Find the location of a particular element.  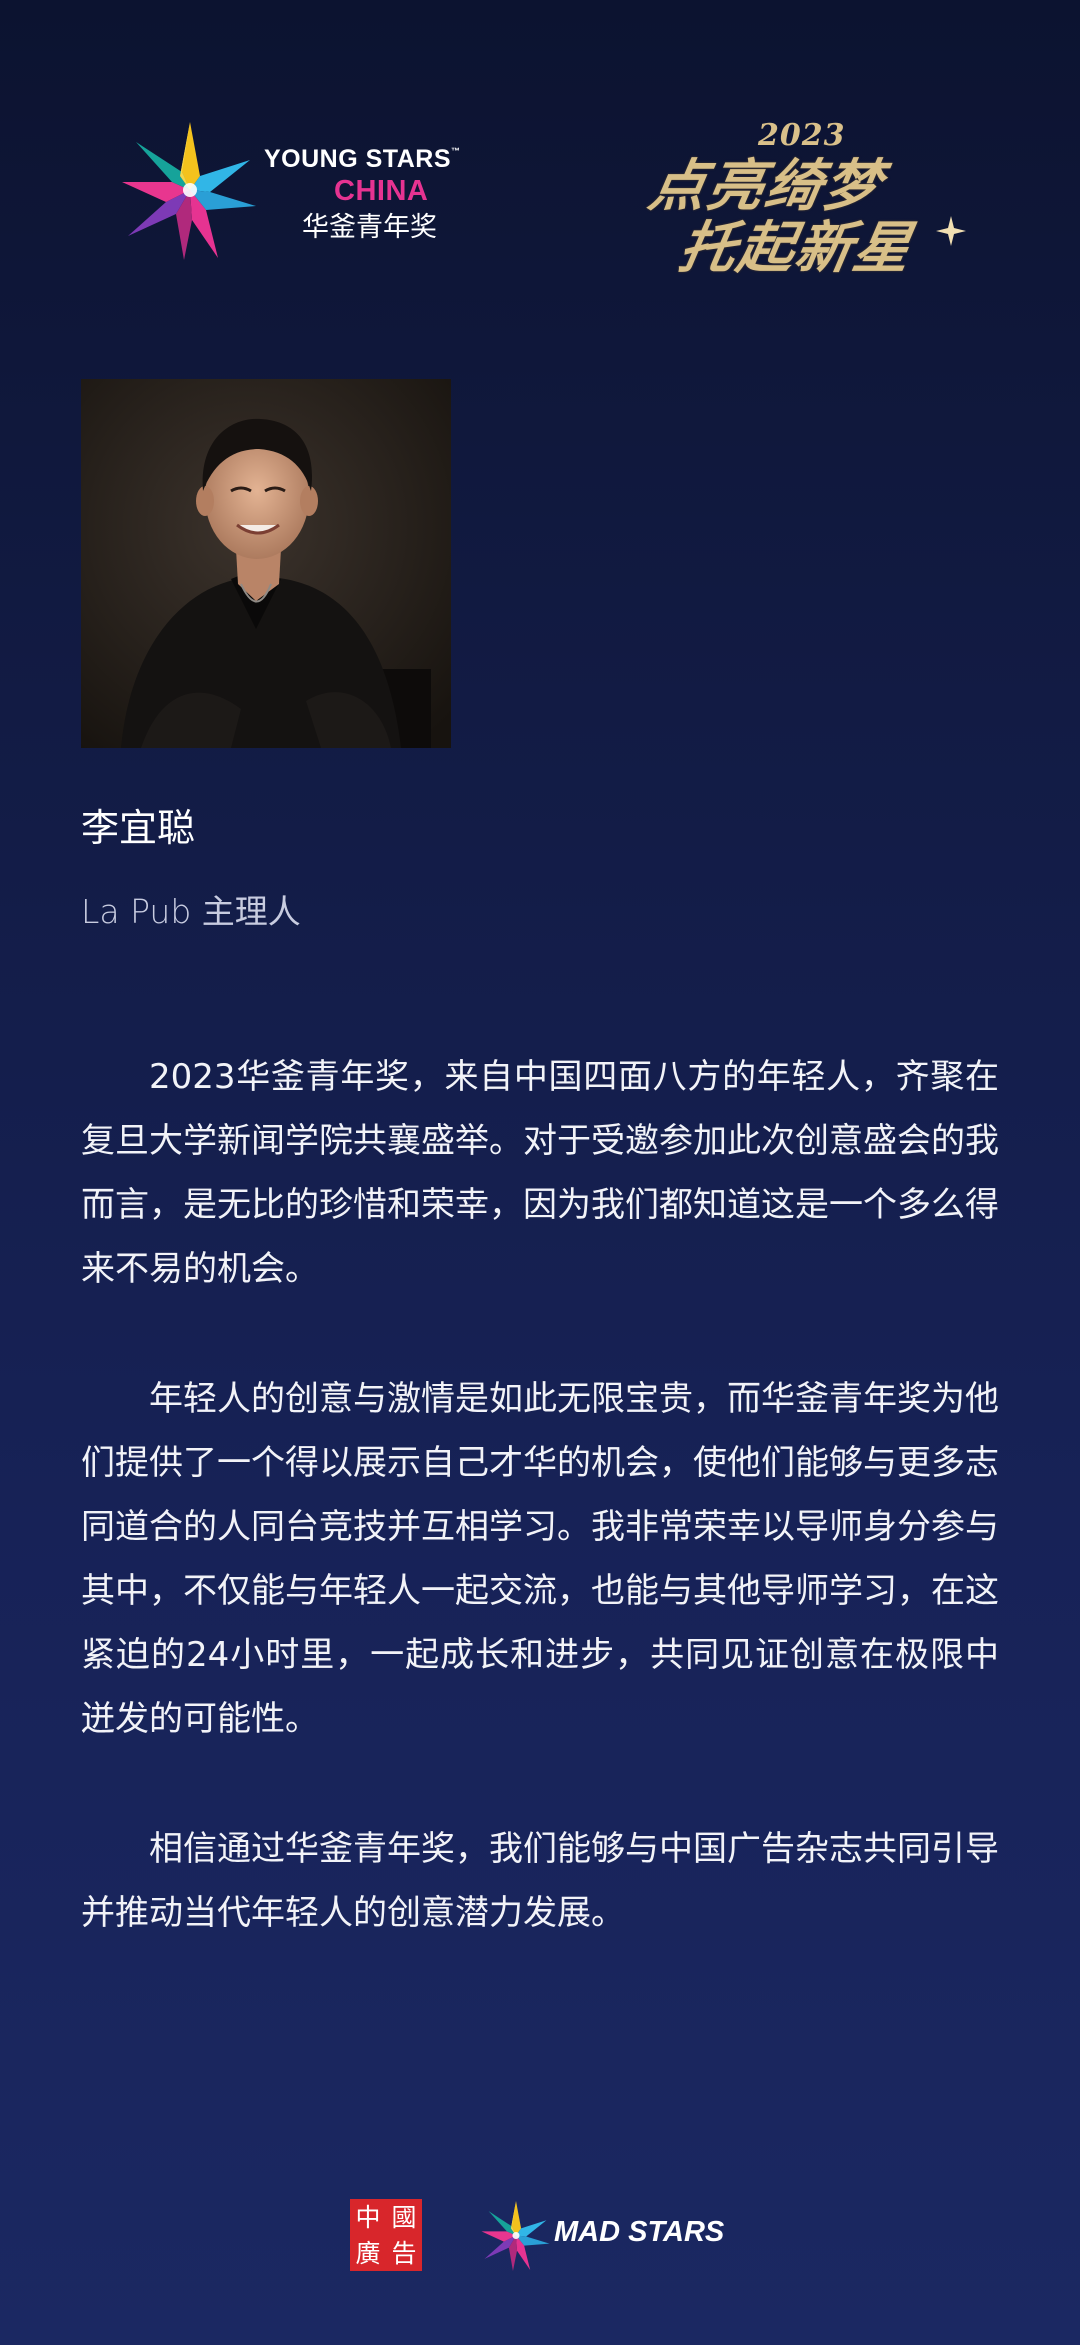

person-title: La Pub 主理人 is located at coordinates (191, 911).